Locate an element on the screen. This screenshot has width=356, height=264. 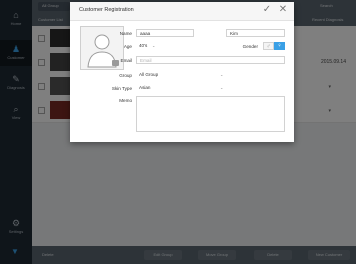
first-name-input: aaaa is located at coordinates (165, 33).